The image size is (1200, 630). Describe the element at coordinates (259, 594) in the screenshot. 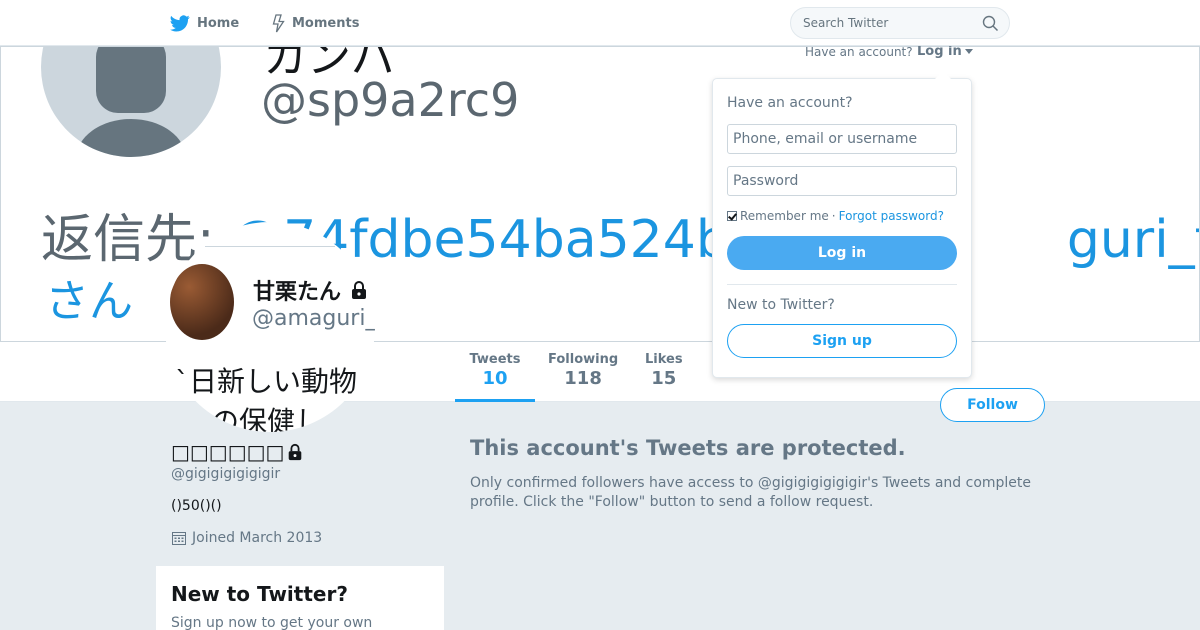

I see `signup-module-title: New to Twitter?` at that location.